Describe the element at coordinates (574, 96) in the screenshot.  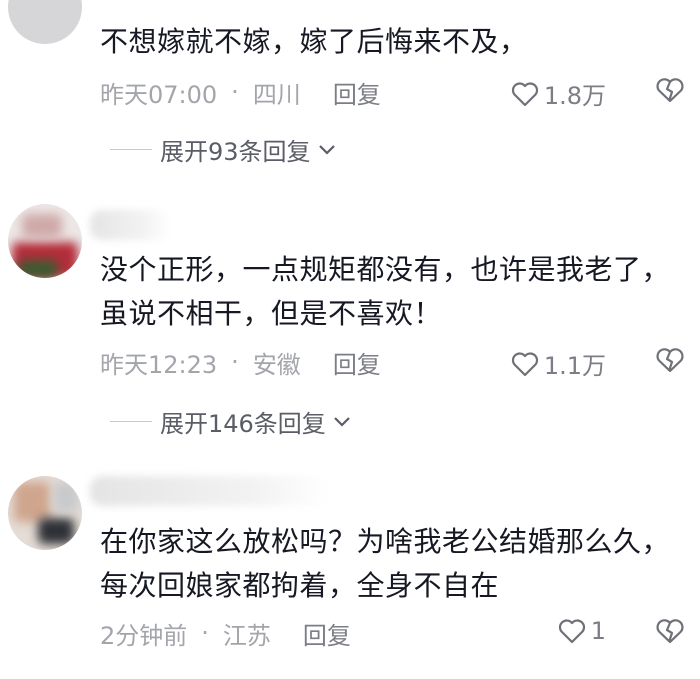
I see `like-count: 1.8万` at that location.